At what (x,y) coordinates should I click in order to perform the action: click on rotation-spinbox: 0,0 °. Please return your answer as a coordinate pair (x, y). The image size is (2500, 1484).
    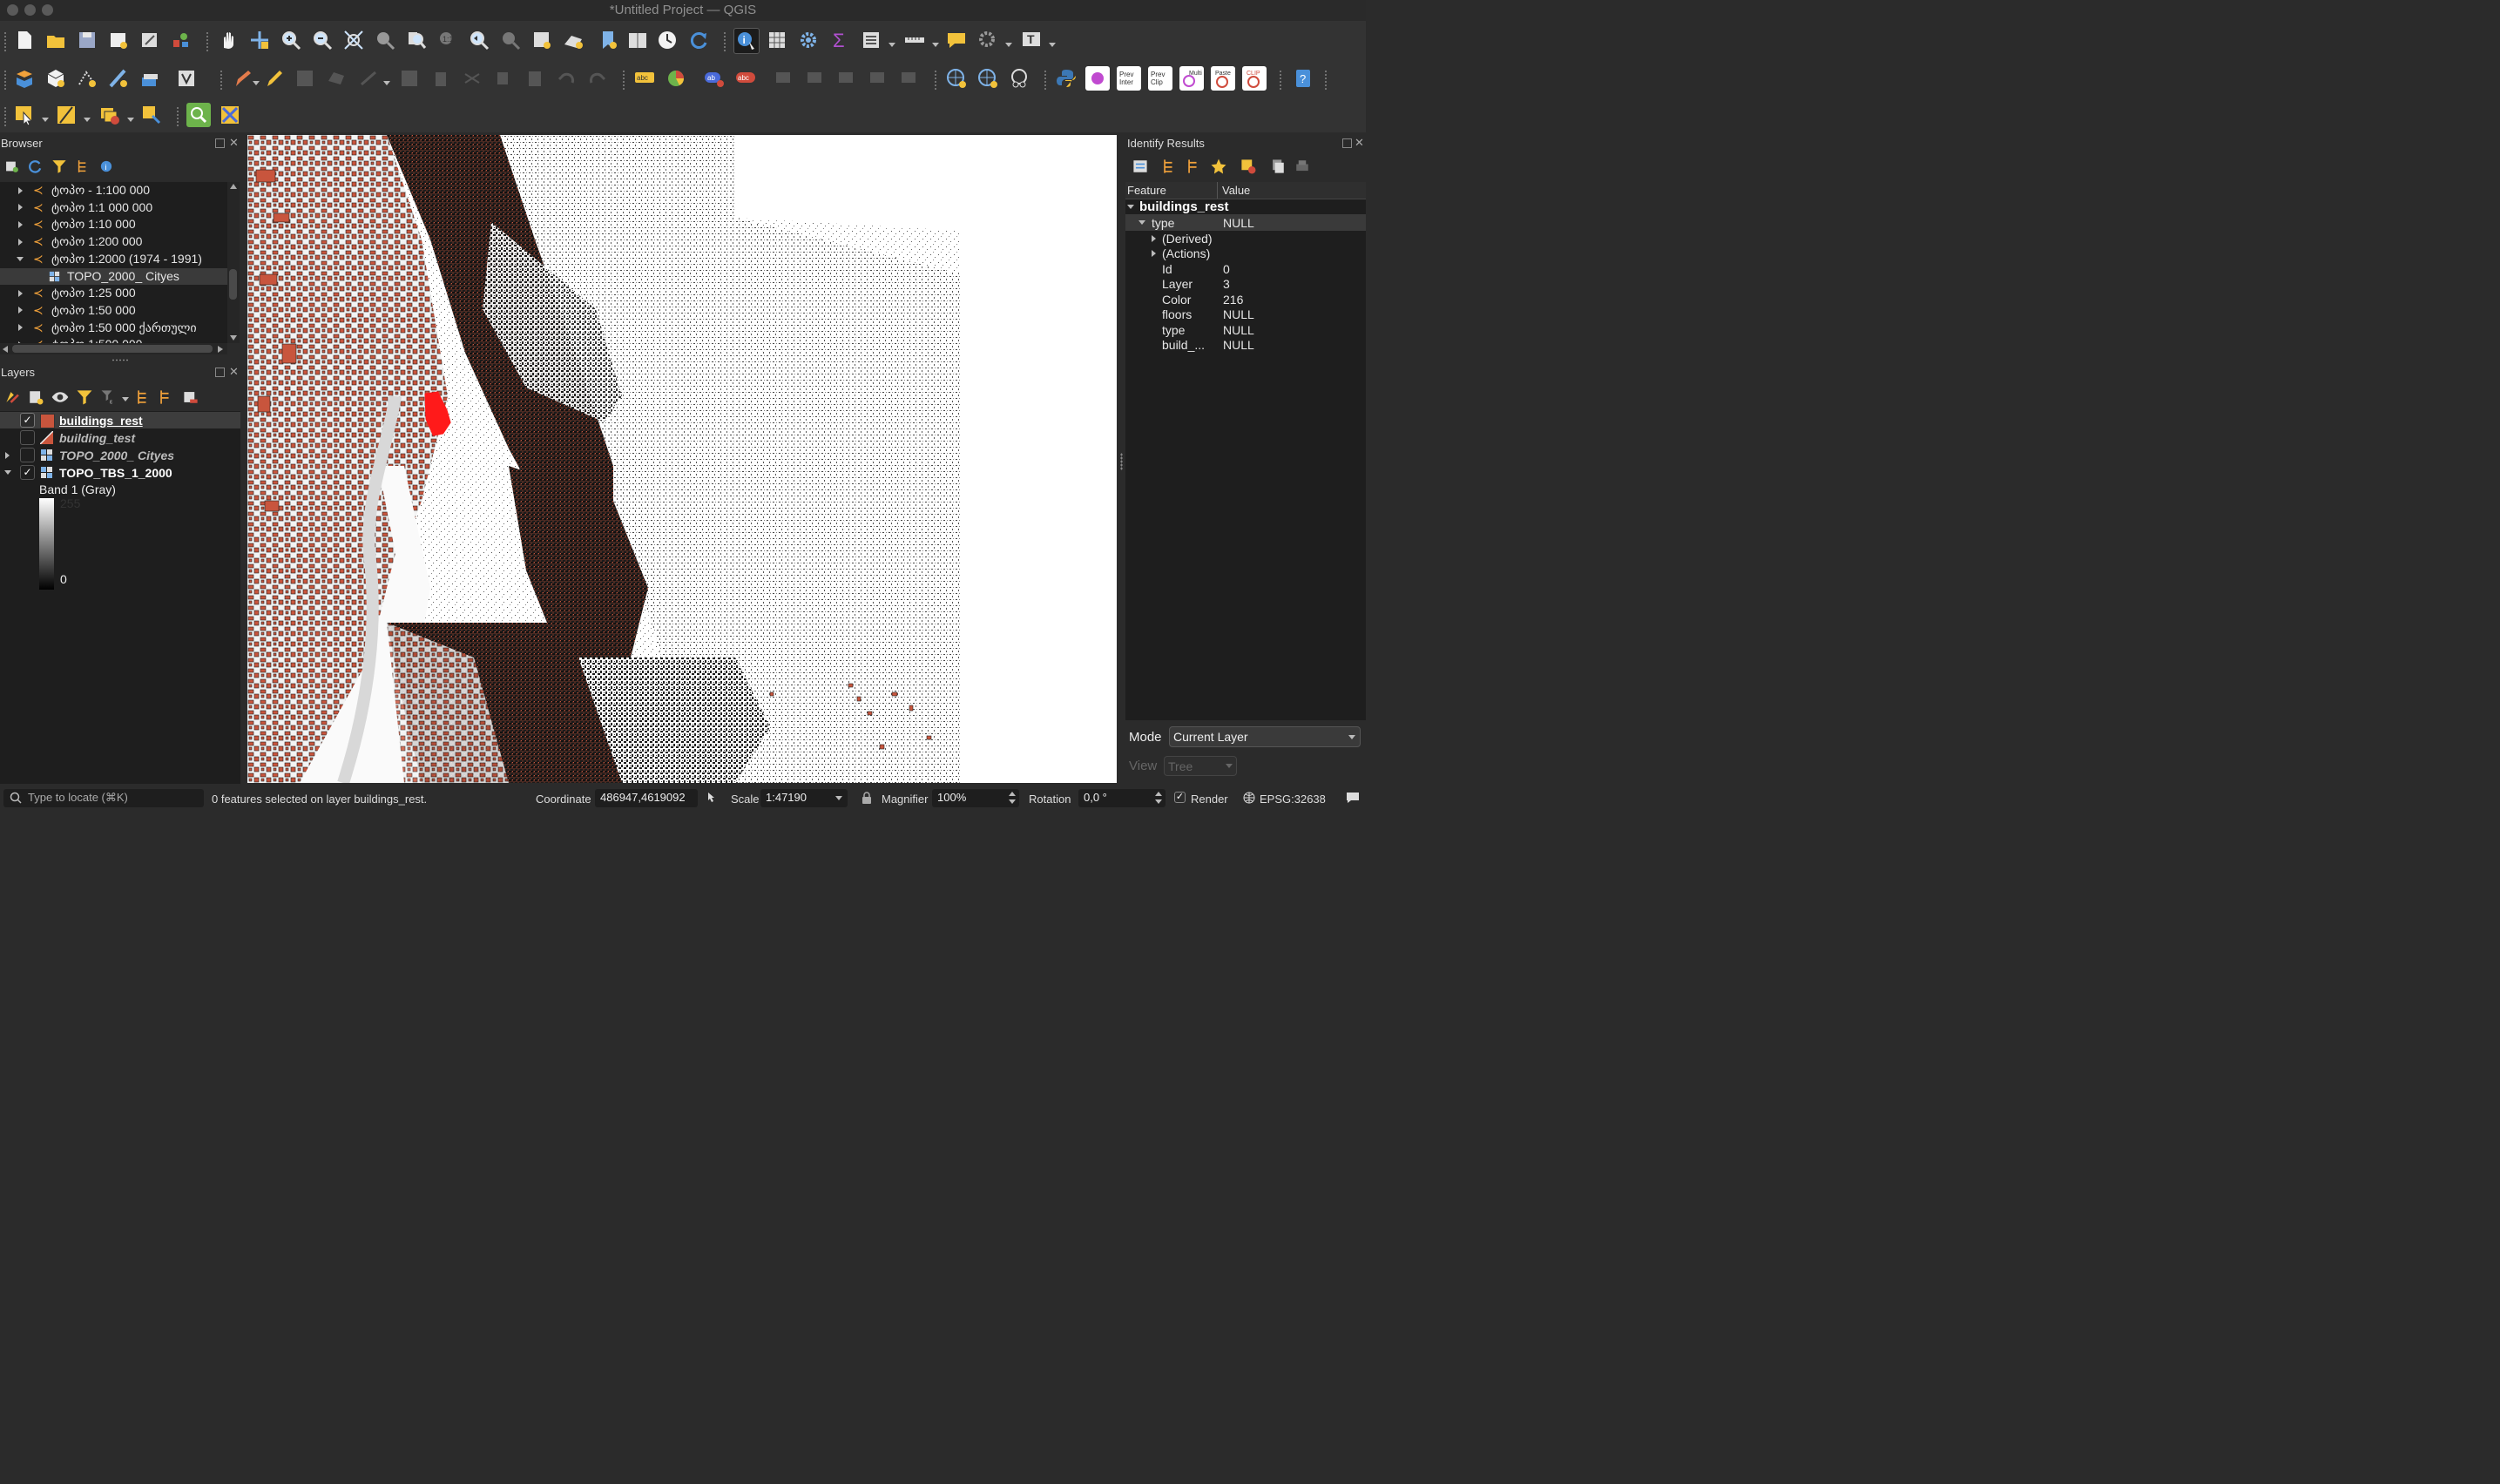
    Looking at the image, I should click on (1122, 798).